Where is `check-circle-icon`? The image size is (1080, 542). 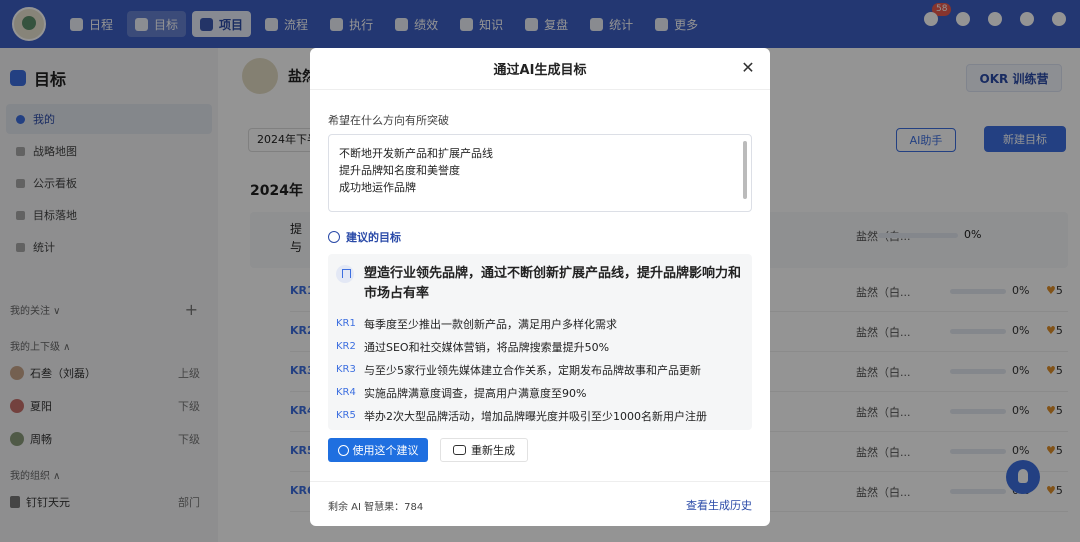 check-circle-icon is located at coordinates (343, 450).